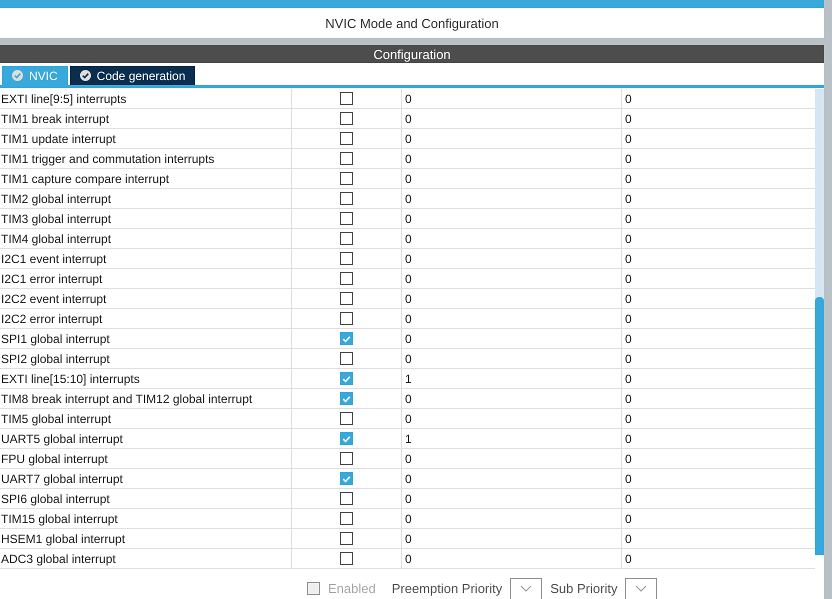 The width and height of the screenshot is (832, 599). What do you see at coordinates (146, 278) in the screenshot?
I see `table-cell: I2C1 error interrupt` at bounding box center [146, 278].